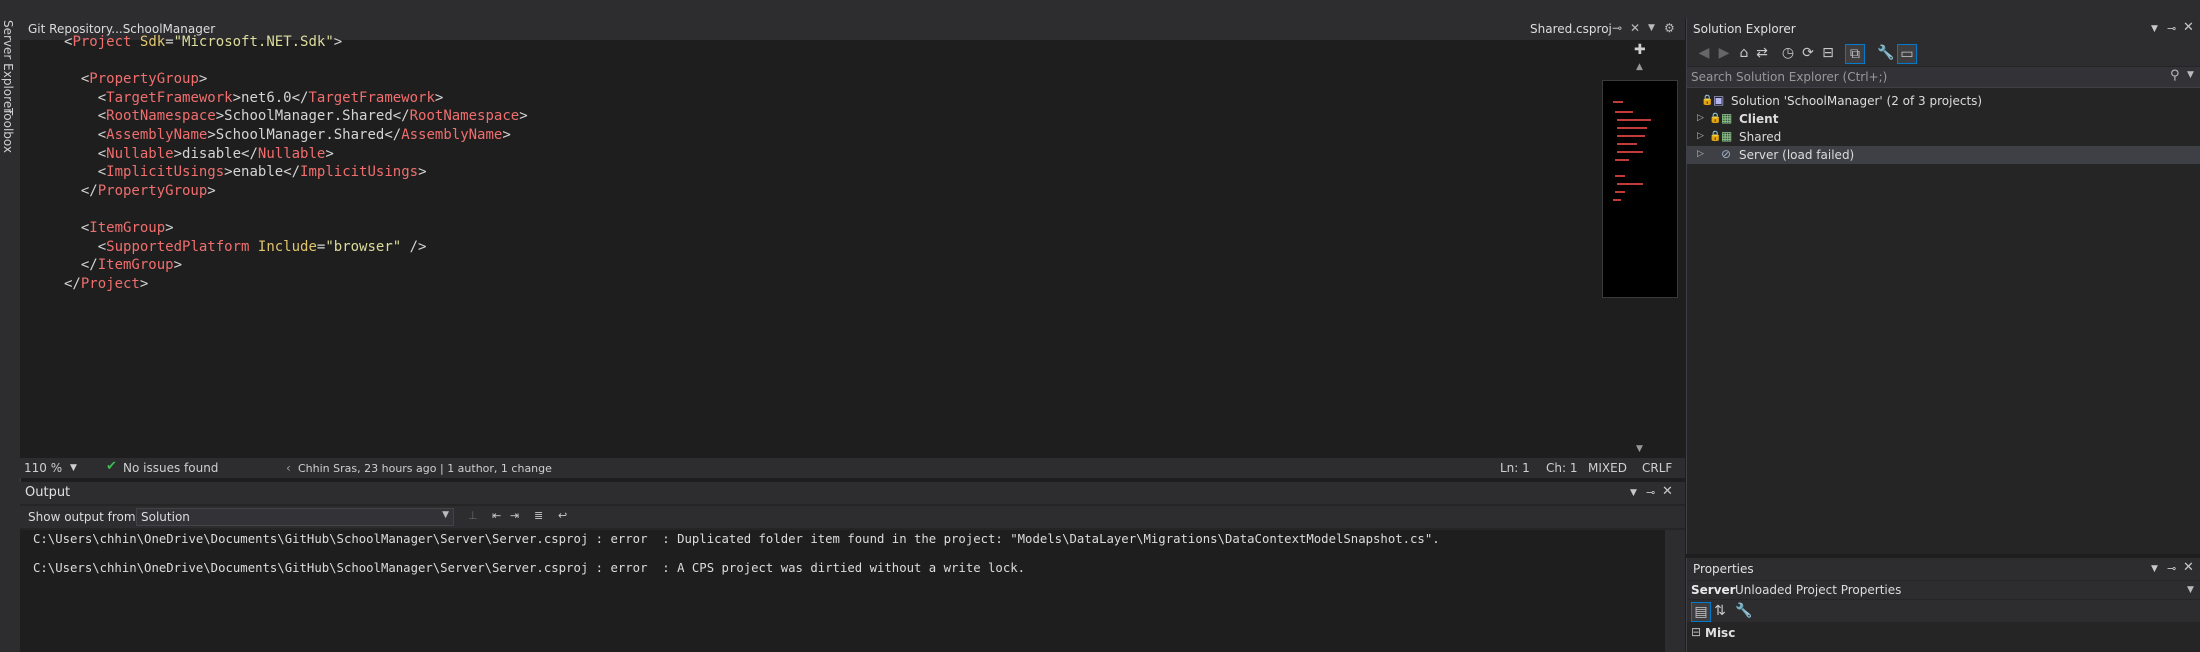 The height and width of the screenshot is (652, 2200). I want to click on tree-item-project: ▷ 🔒 ▦ Client, so click(1943, 119).